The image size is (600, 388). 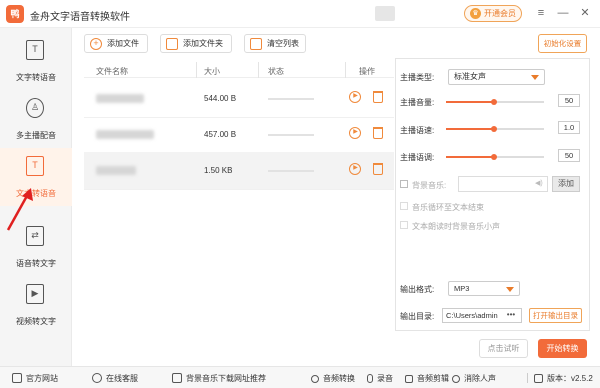 I want to click on add-file-label: 添加文件, so click(x=123, y=43).